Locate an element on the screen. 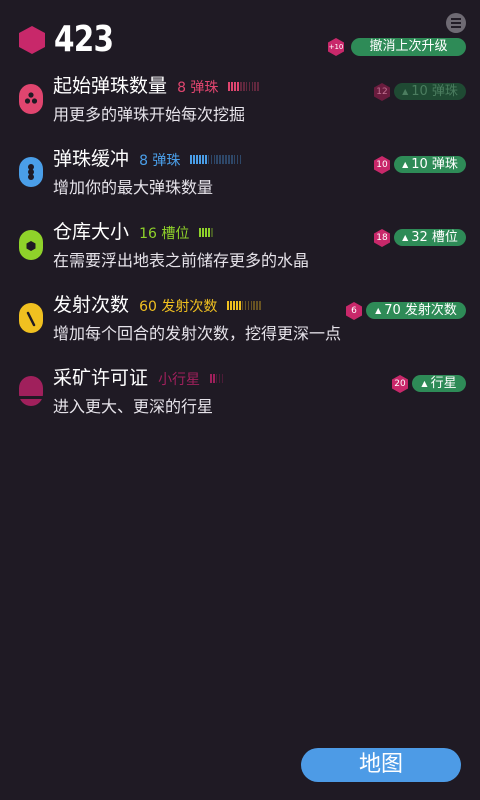  upgrade-description: 增加你的最大弹珠数量 is located at coordinates (133, 187).